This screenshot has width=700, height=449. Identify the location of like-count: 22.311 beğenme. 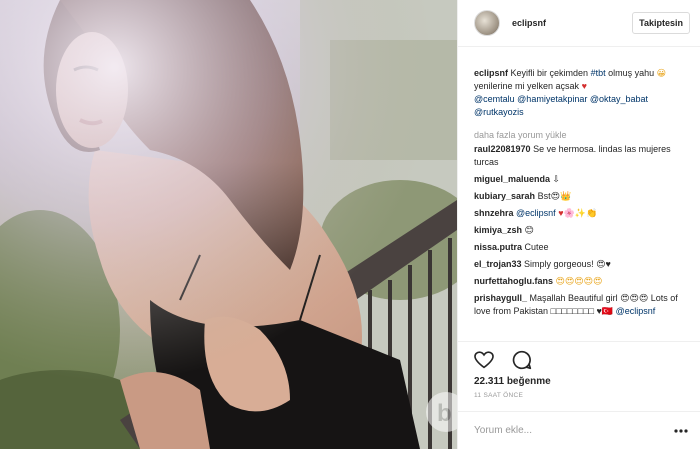
(579, 381).